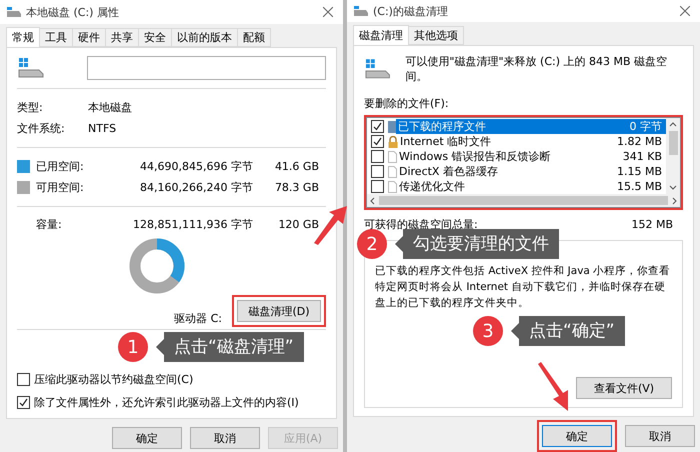 This screenshot has width=700, height=452. Describe the element at coordinates (554, 387) in the screenshot. I see `arrow-icon` at that location.